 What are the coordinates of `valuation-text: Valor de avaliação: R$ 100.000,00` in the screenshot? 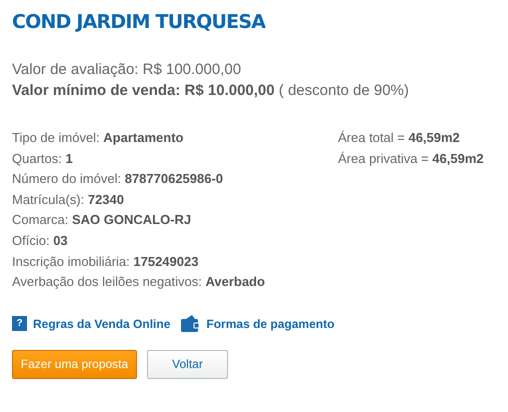 It's located at (127, 70).